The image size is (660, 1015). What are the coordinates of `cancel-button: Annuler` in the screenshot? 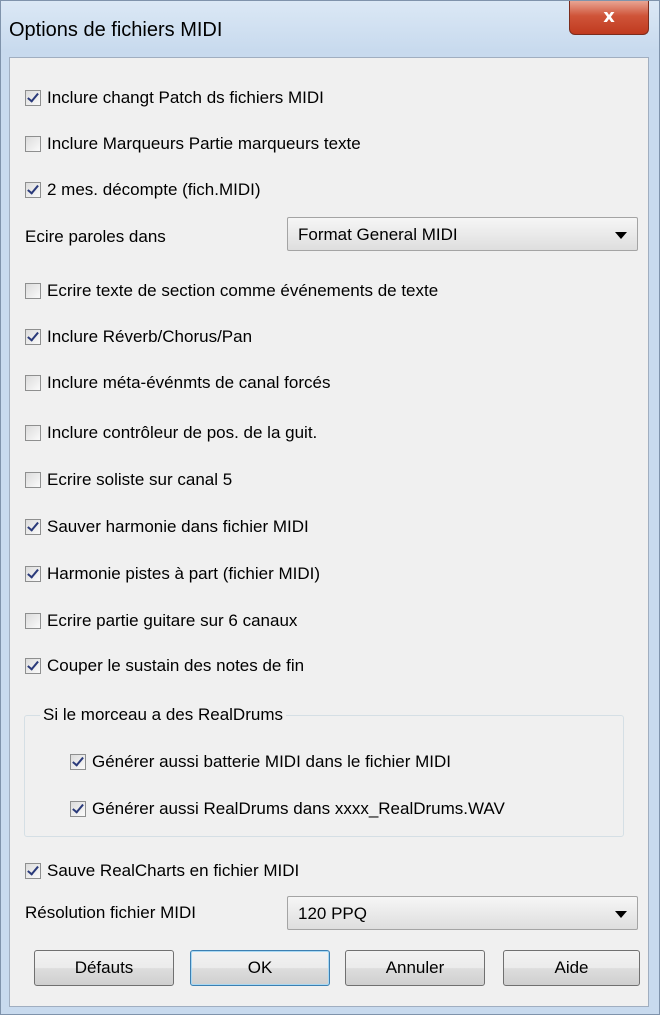 It's located at (415, 968).